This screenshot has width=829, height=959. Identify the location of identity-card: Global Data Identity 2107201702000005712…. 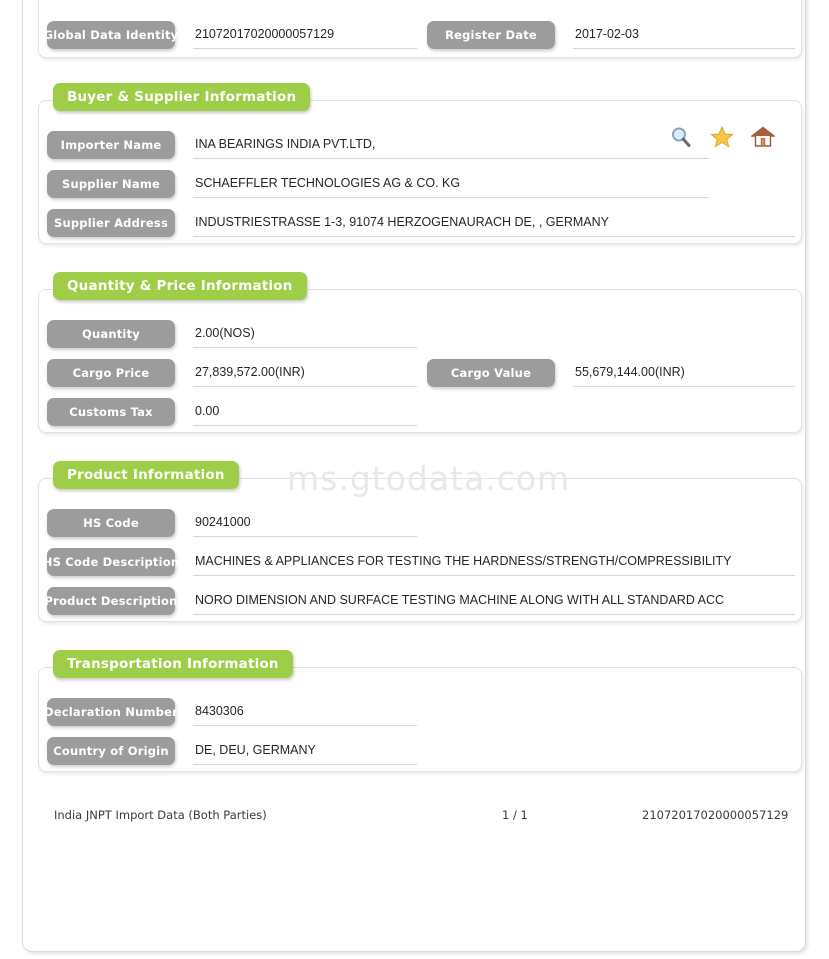
(420, 29).